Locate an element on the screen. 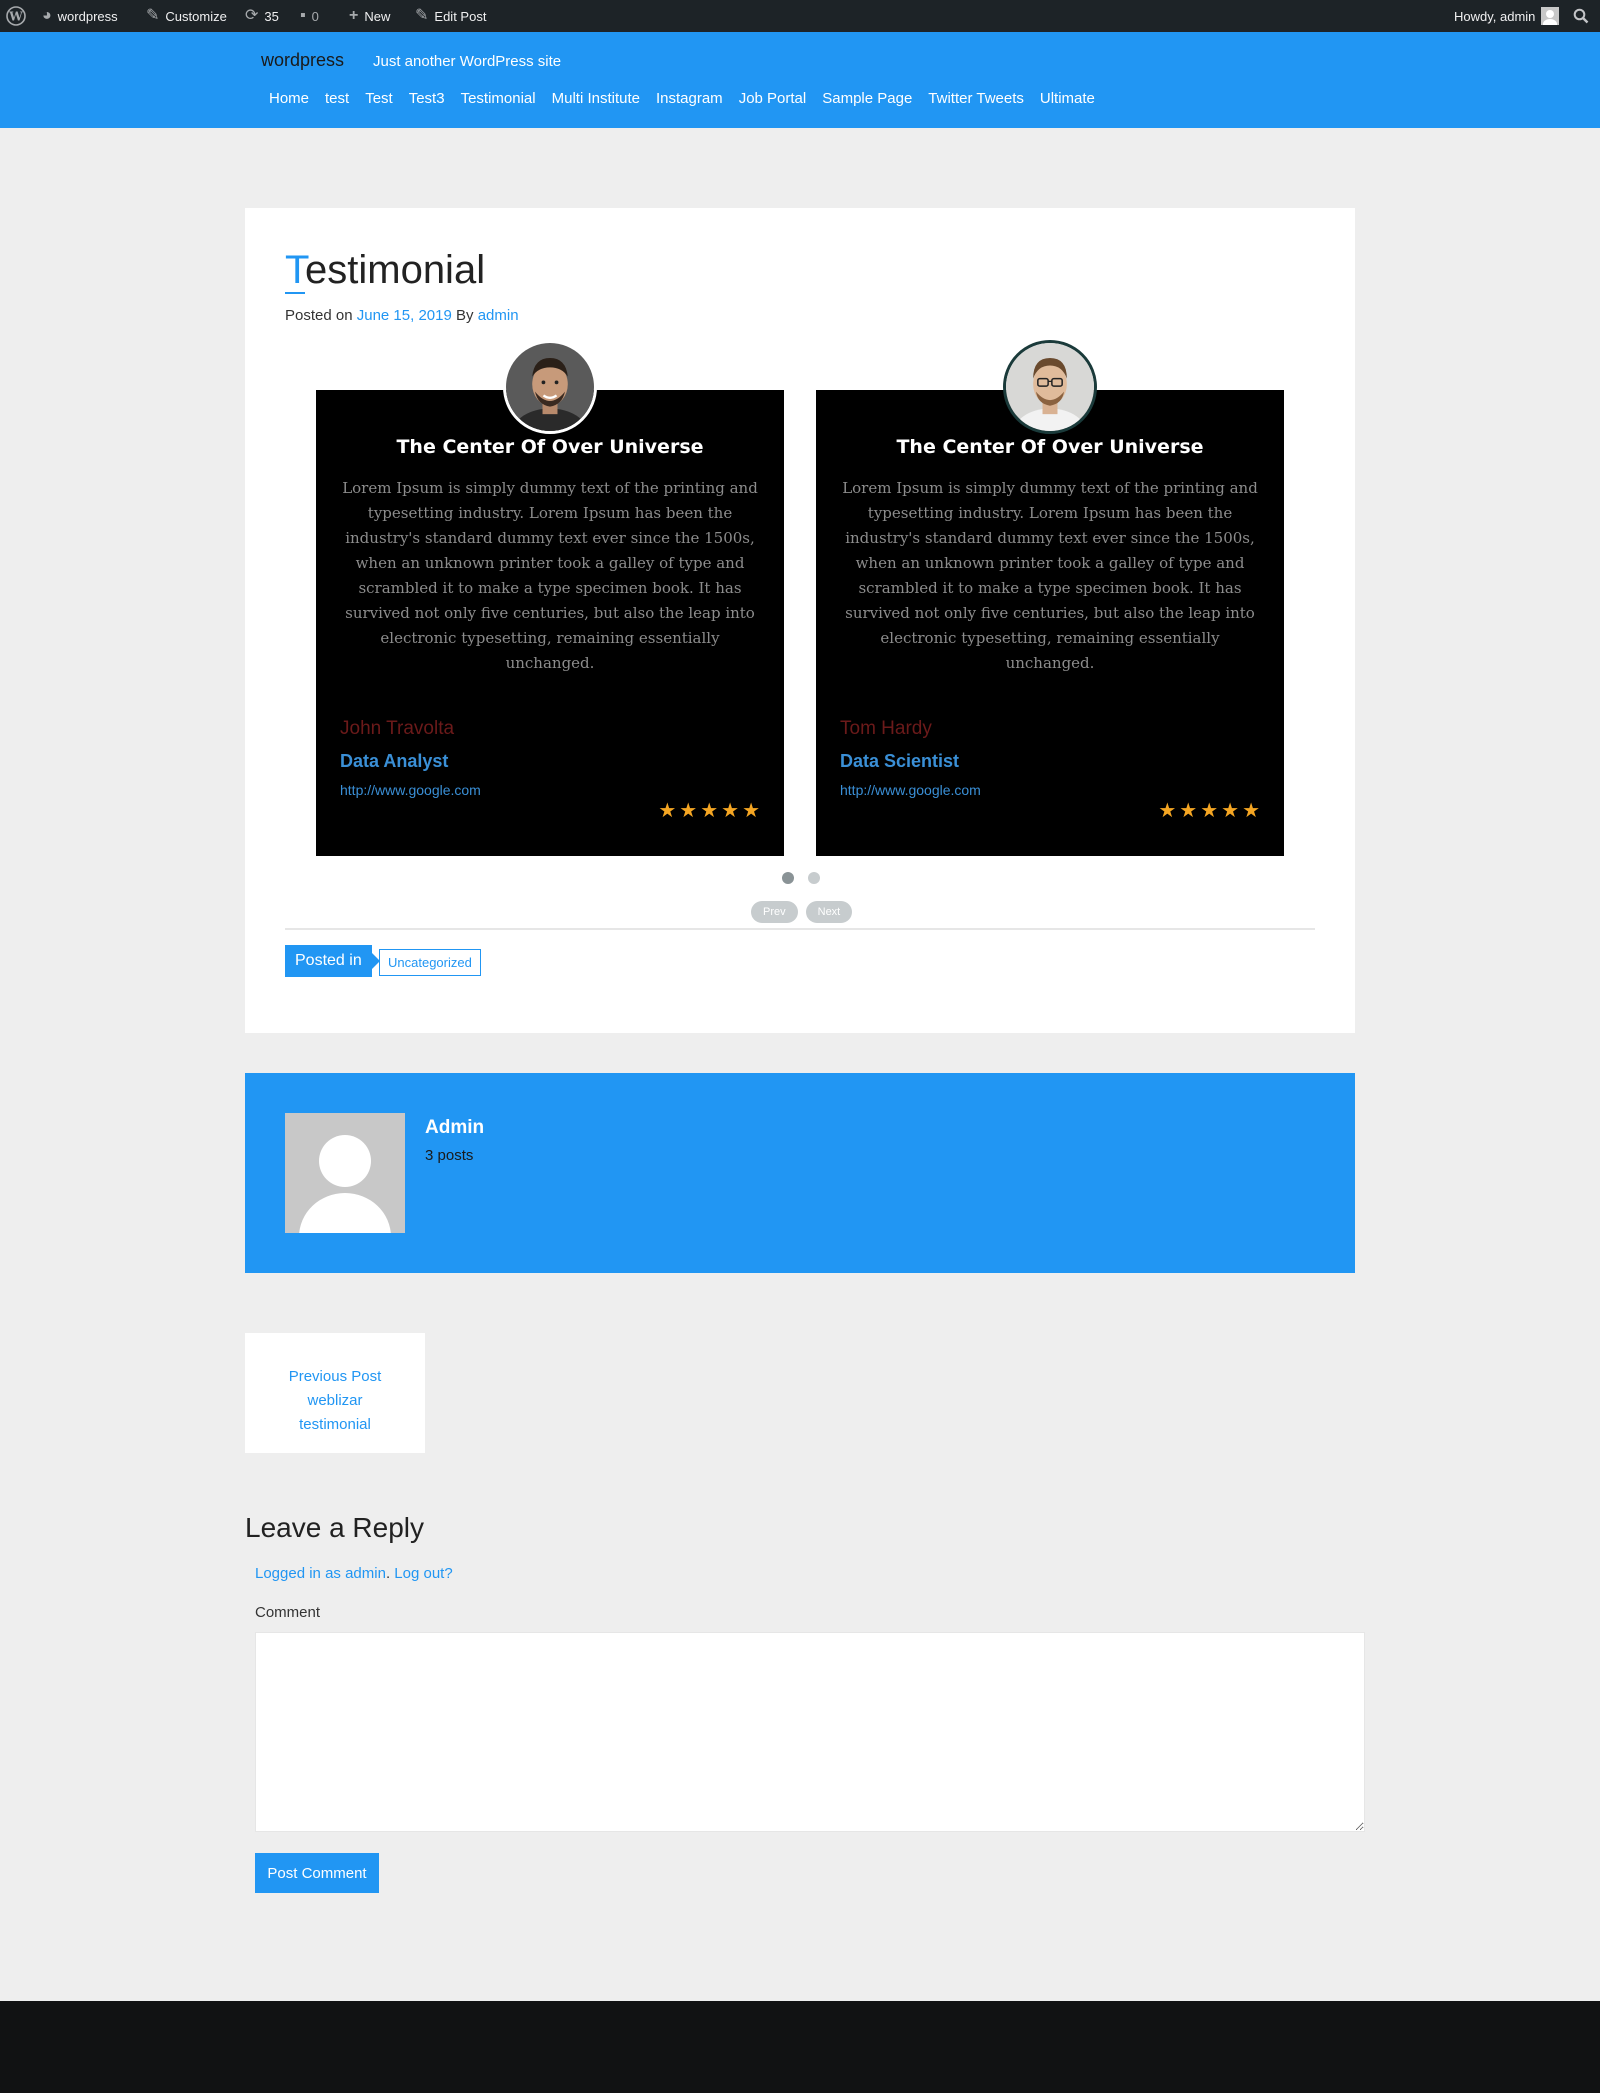  menu-item-home: Home is located at coordinates (289, 98).